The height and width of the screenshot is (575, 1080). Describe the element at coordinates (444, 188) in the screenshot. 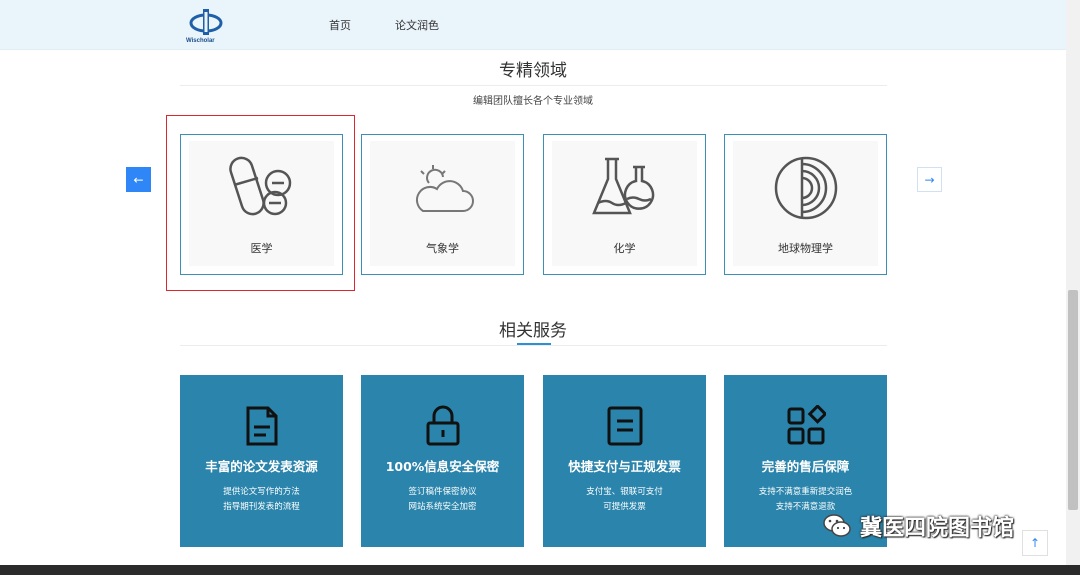

I see `cloud-sun-icon` at that location.